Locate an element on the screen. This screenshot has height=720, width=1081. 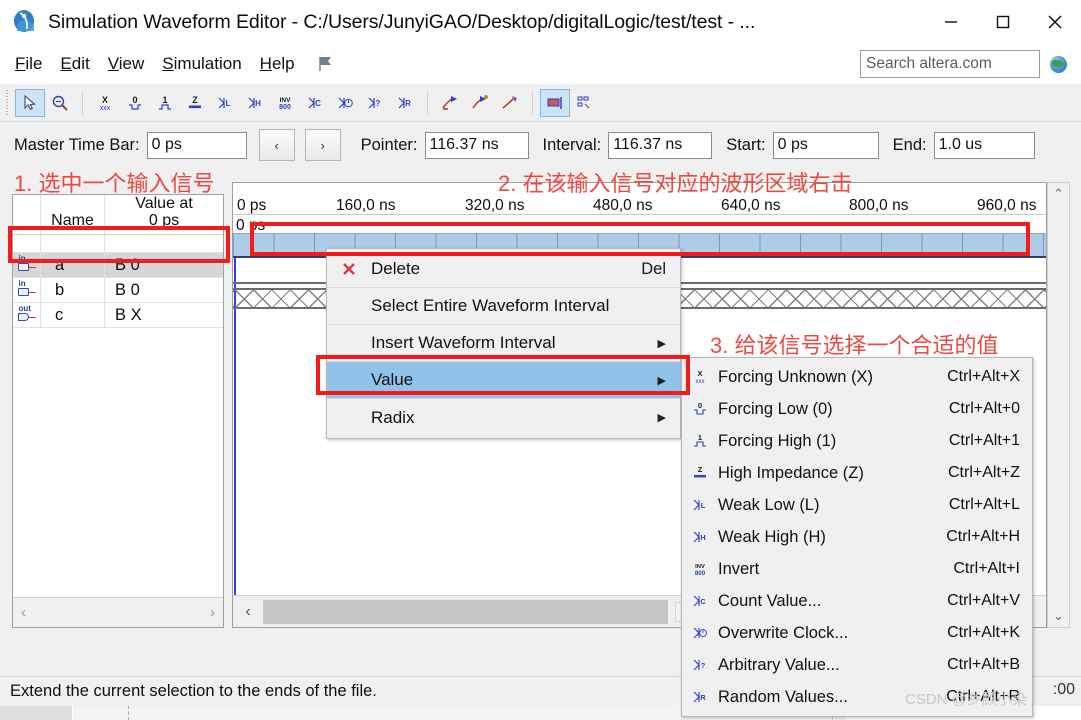
toolbar-forcing-low-0: 0 is located at coordinates (135, 103).